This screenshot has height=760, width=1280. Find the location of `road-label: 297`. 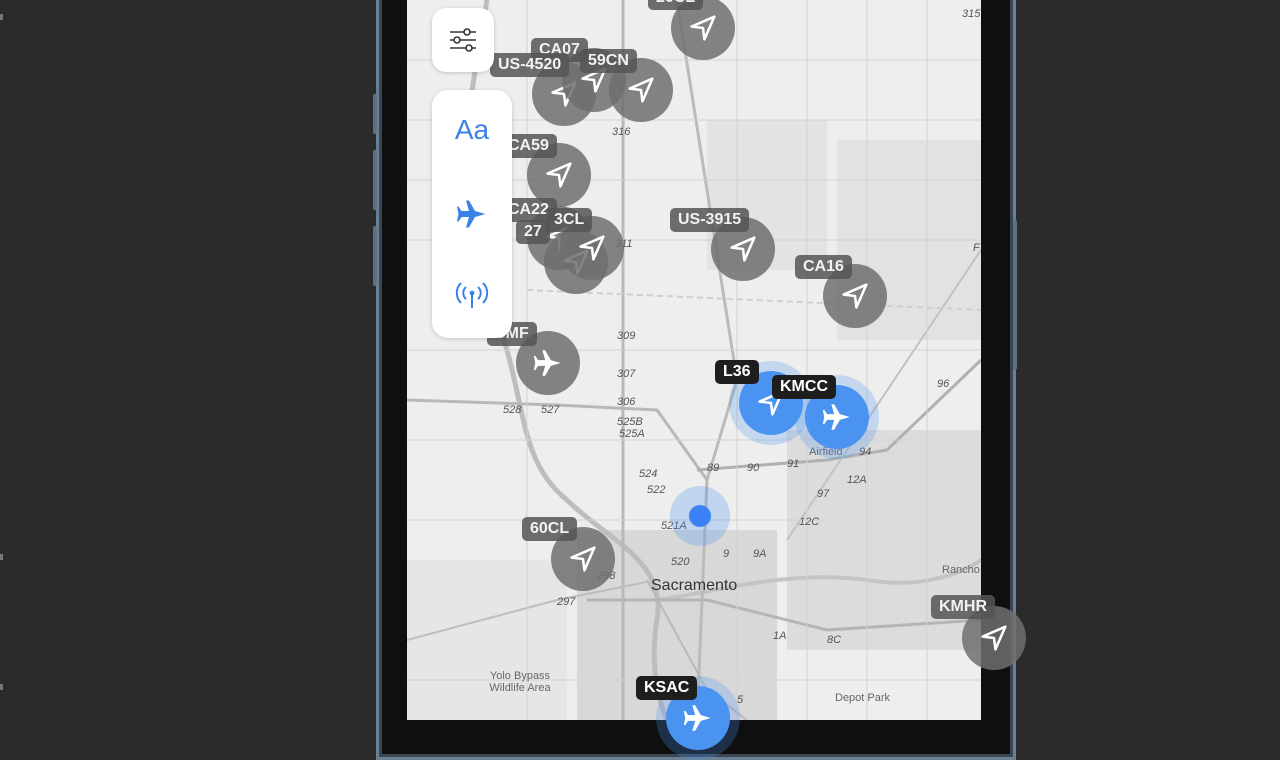

road-label: 297 is located at coordinates (566, 602).